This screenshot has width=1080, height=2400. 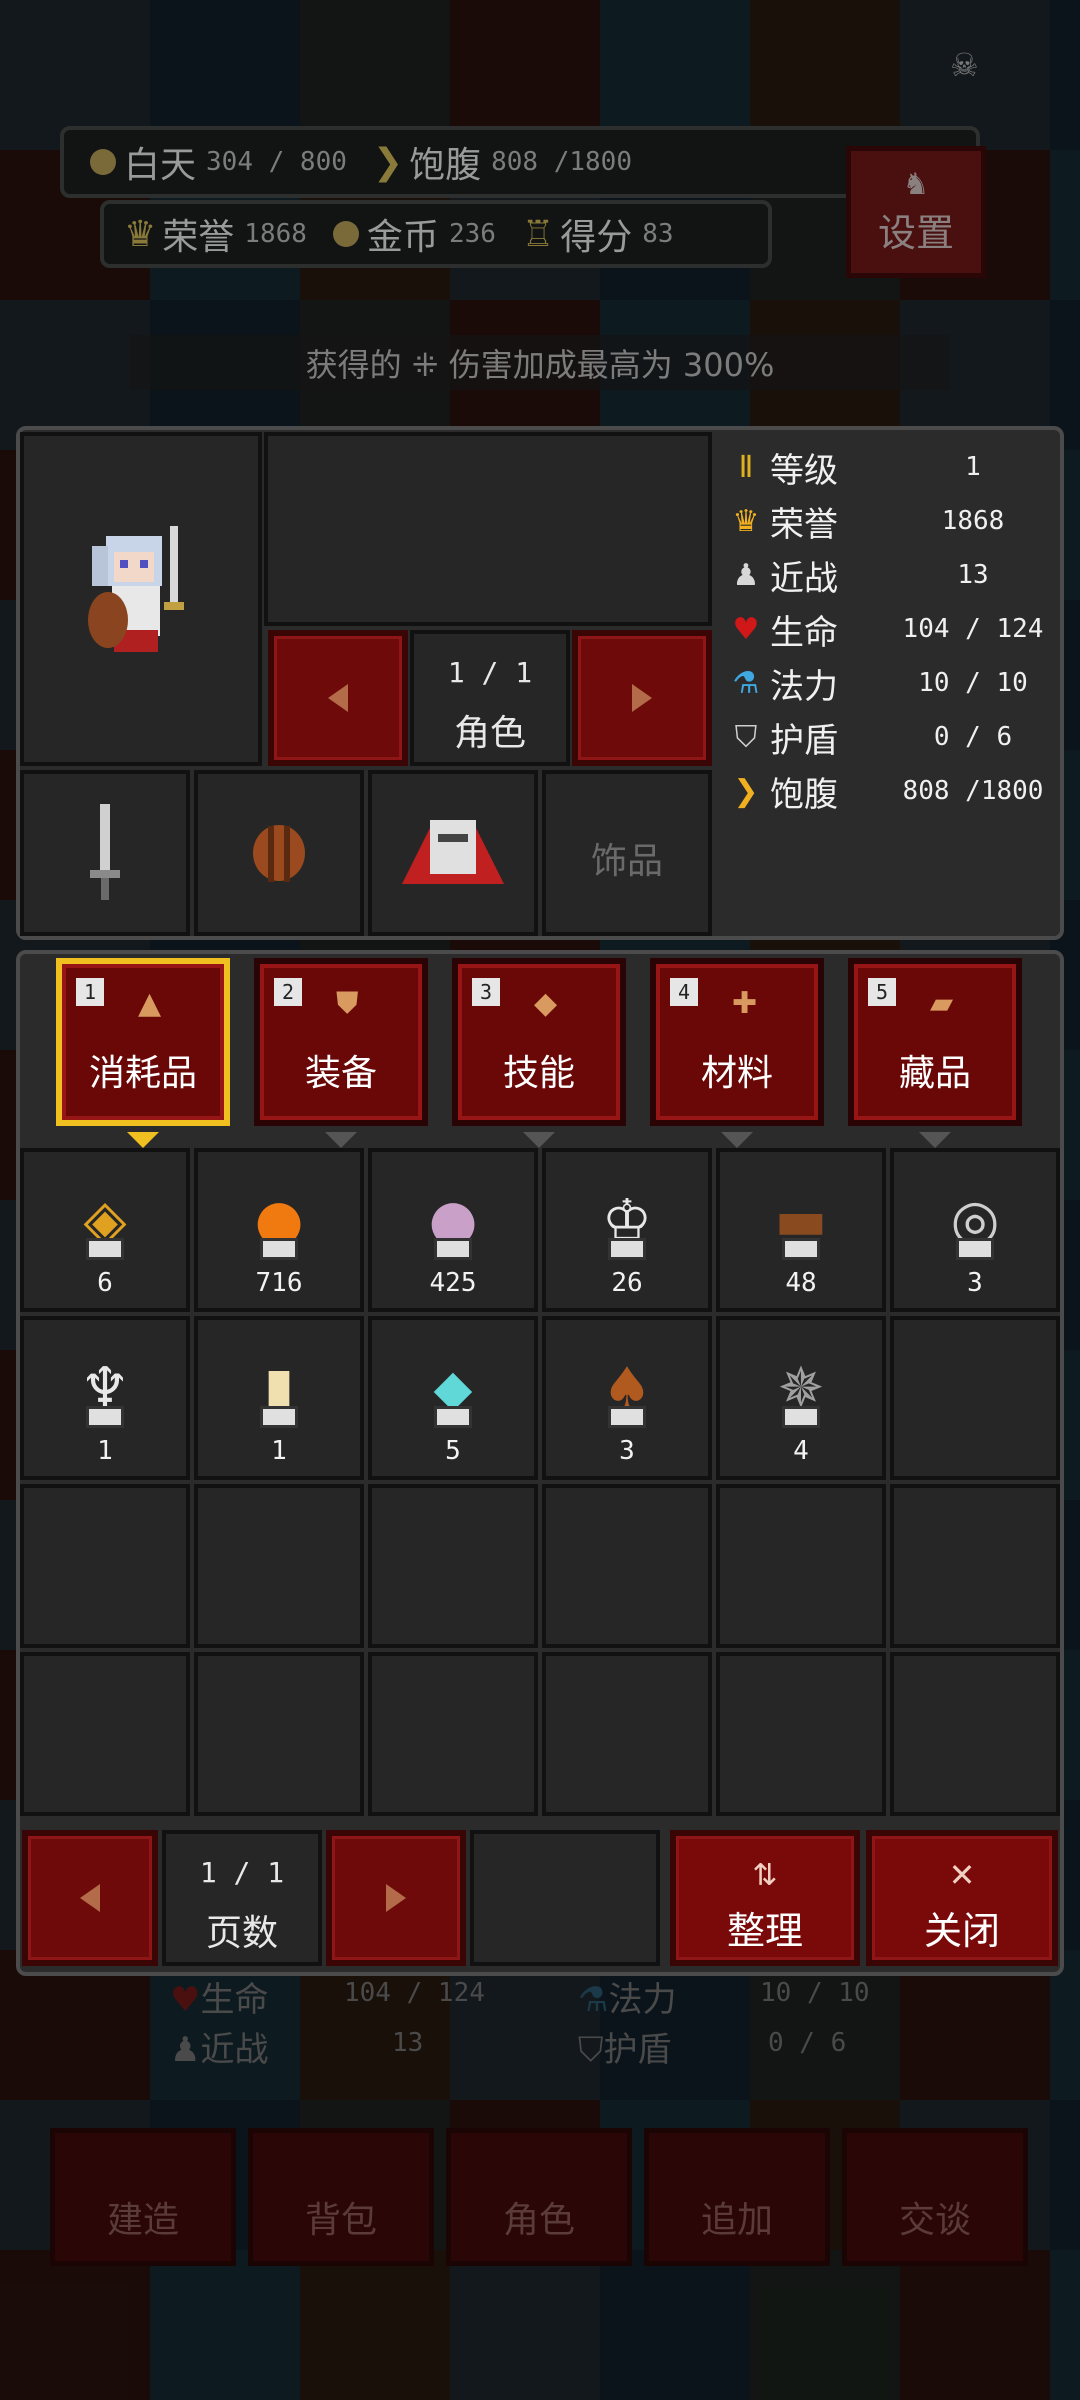 I want to click on stat-row: ❯ 饱腹 808 /1800, so click(x=888, y=791).